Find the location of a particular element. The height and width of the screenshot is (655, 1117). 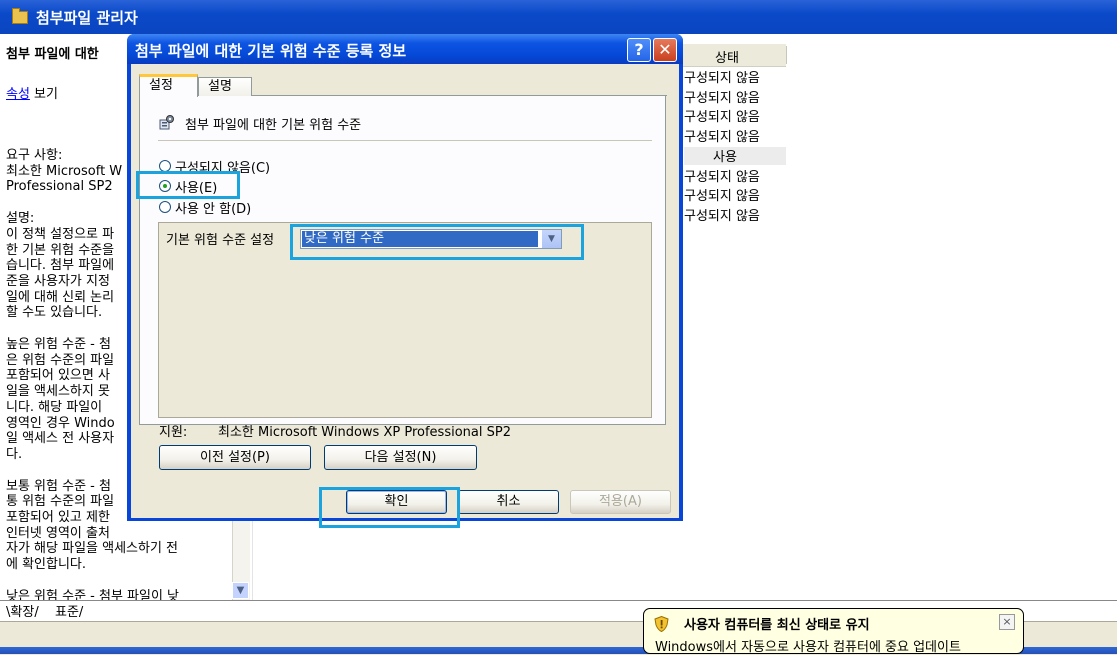

supported-label: 지원: is located at coordinates (173, 432).